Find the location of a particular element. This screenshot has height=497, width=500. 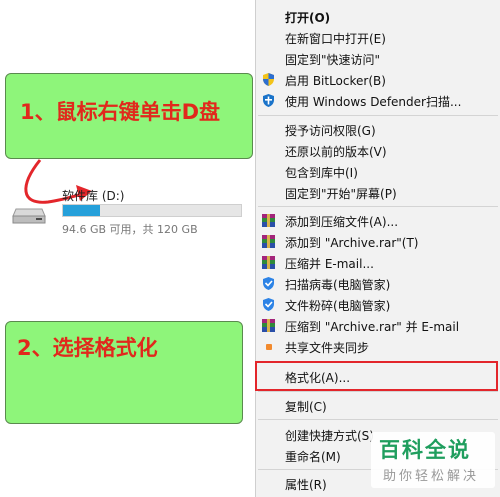

step1-text: 1、鼠标右键单击D盘 is located at coordinates (120, 112).